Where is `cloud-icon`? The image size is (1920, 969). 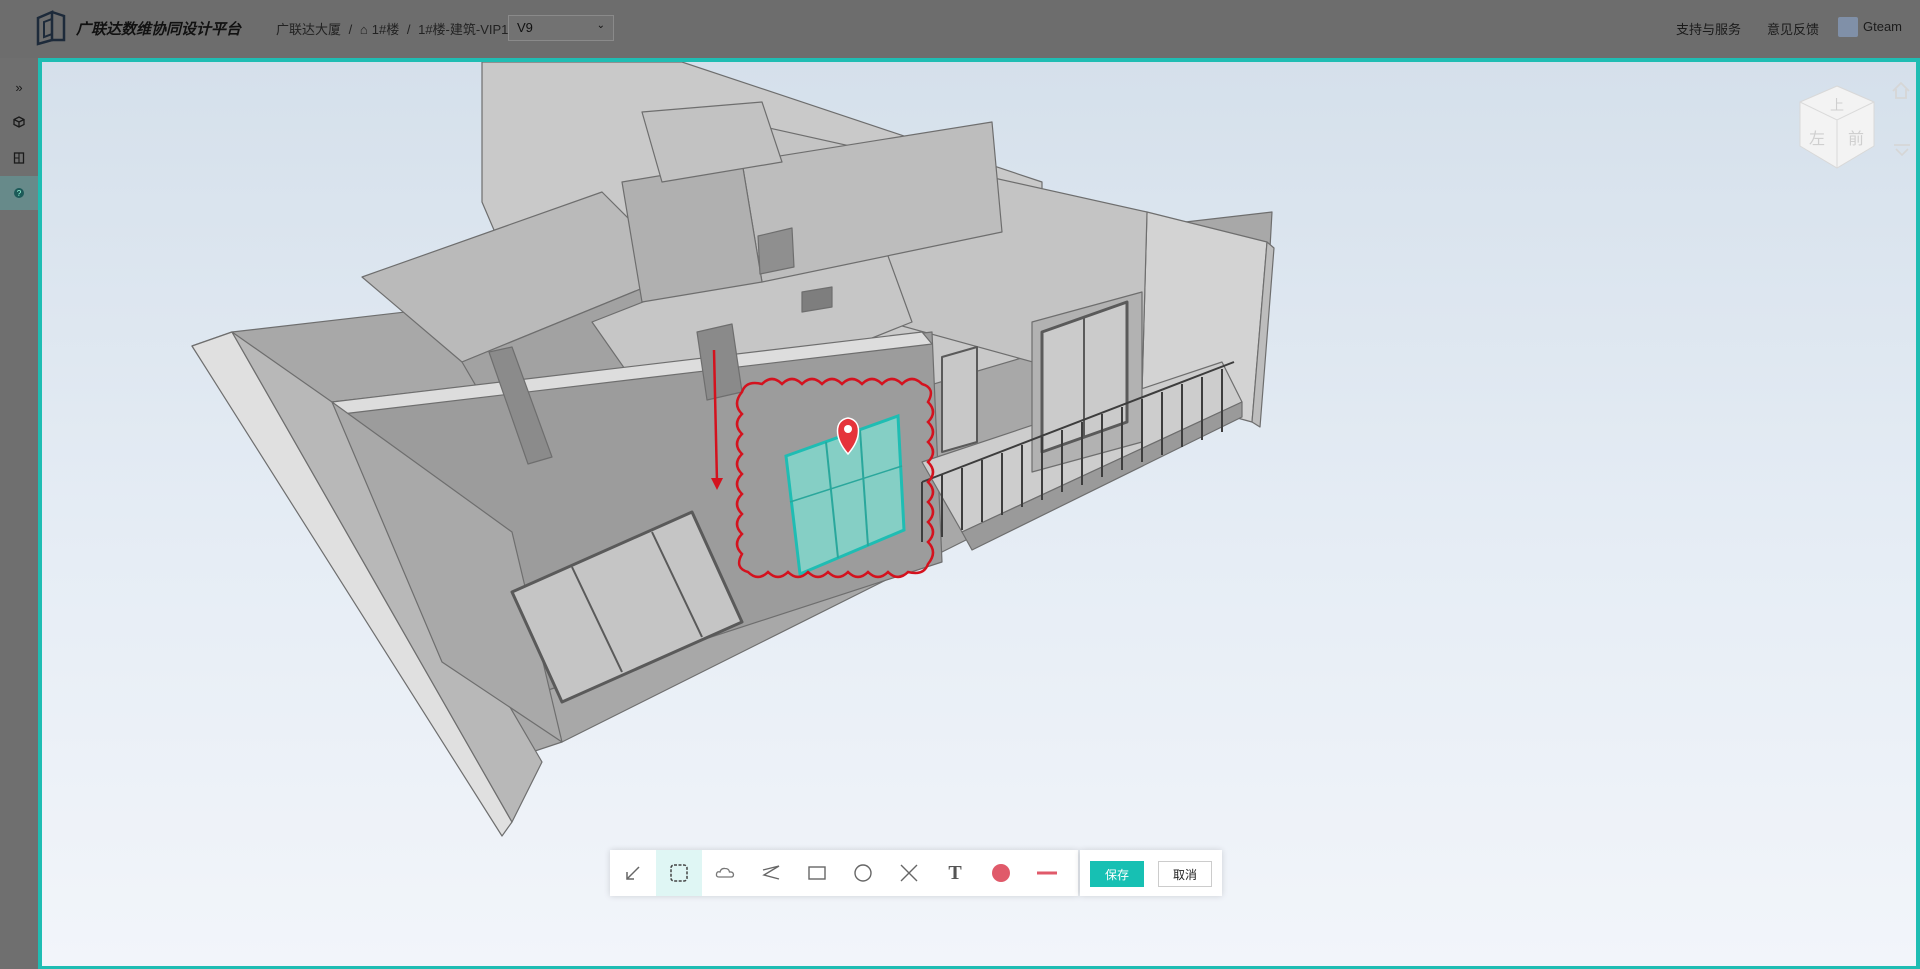
cloud-icon is located at coordinates (725, 872).